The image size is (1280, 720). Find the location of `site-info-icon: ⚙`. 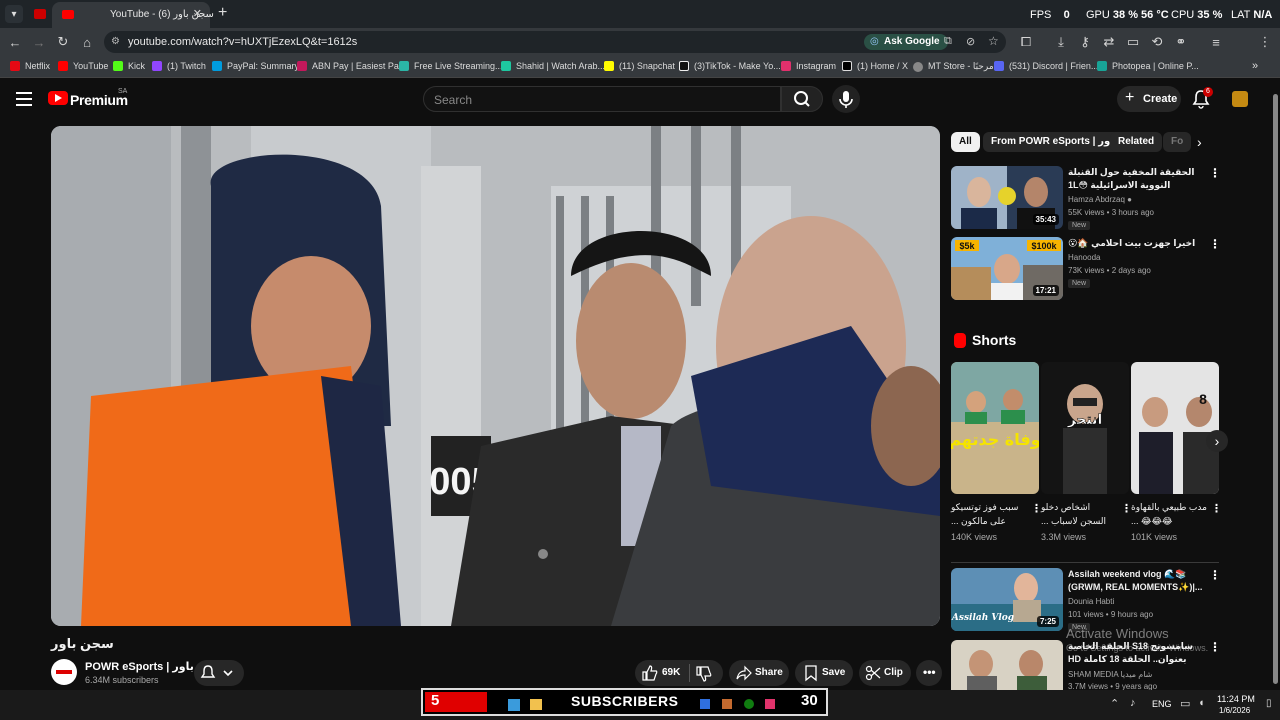

site-info-icon: ⚙ is located at coordinates (117, 42).